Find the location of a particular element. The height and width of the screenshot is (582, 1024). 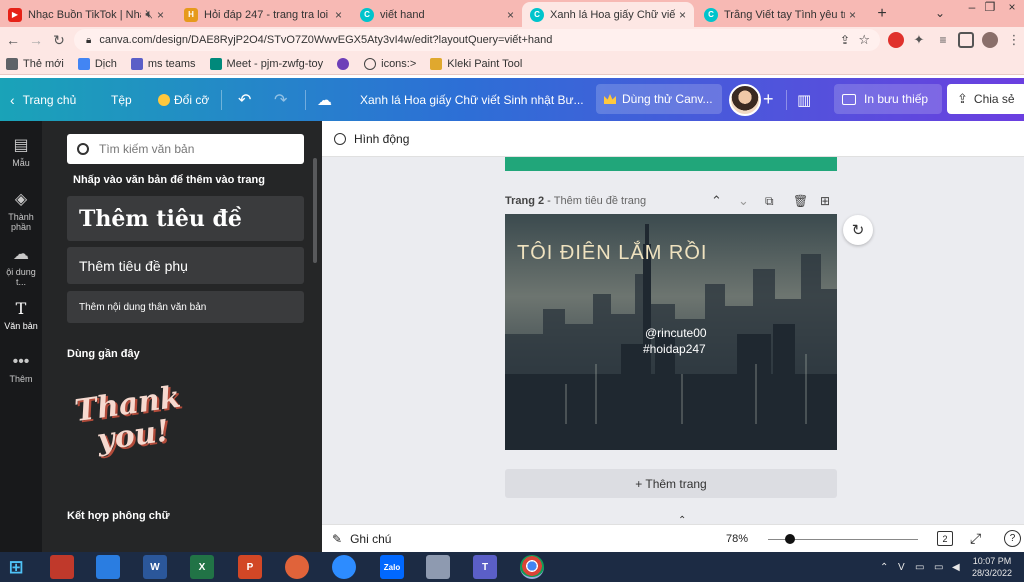

analytics-icon: ▥ is located at coordinates (804, 99).